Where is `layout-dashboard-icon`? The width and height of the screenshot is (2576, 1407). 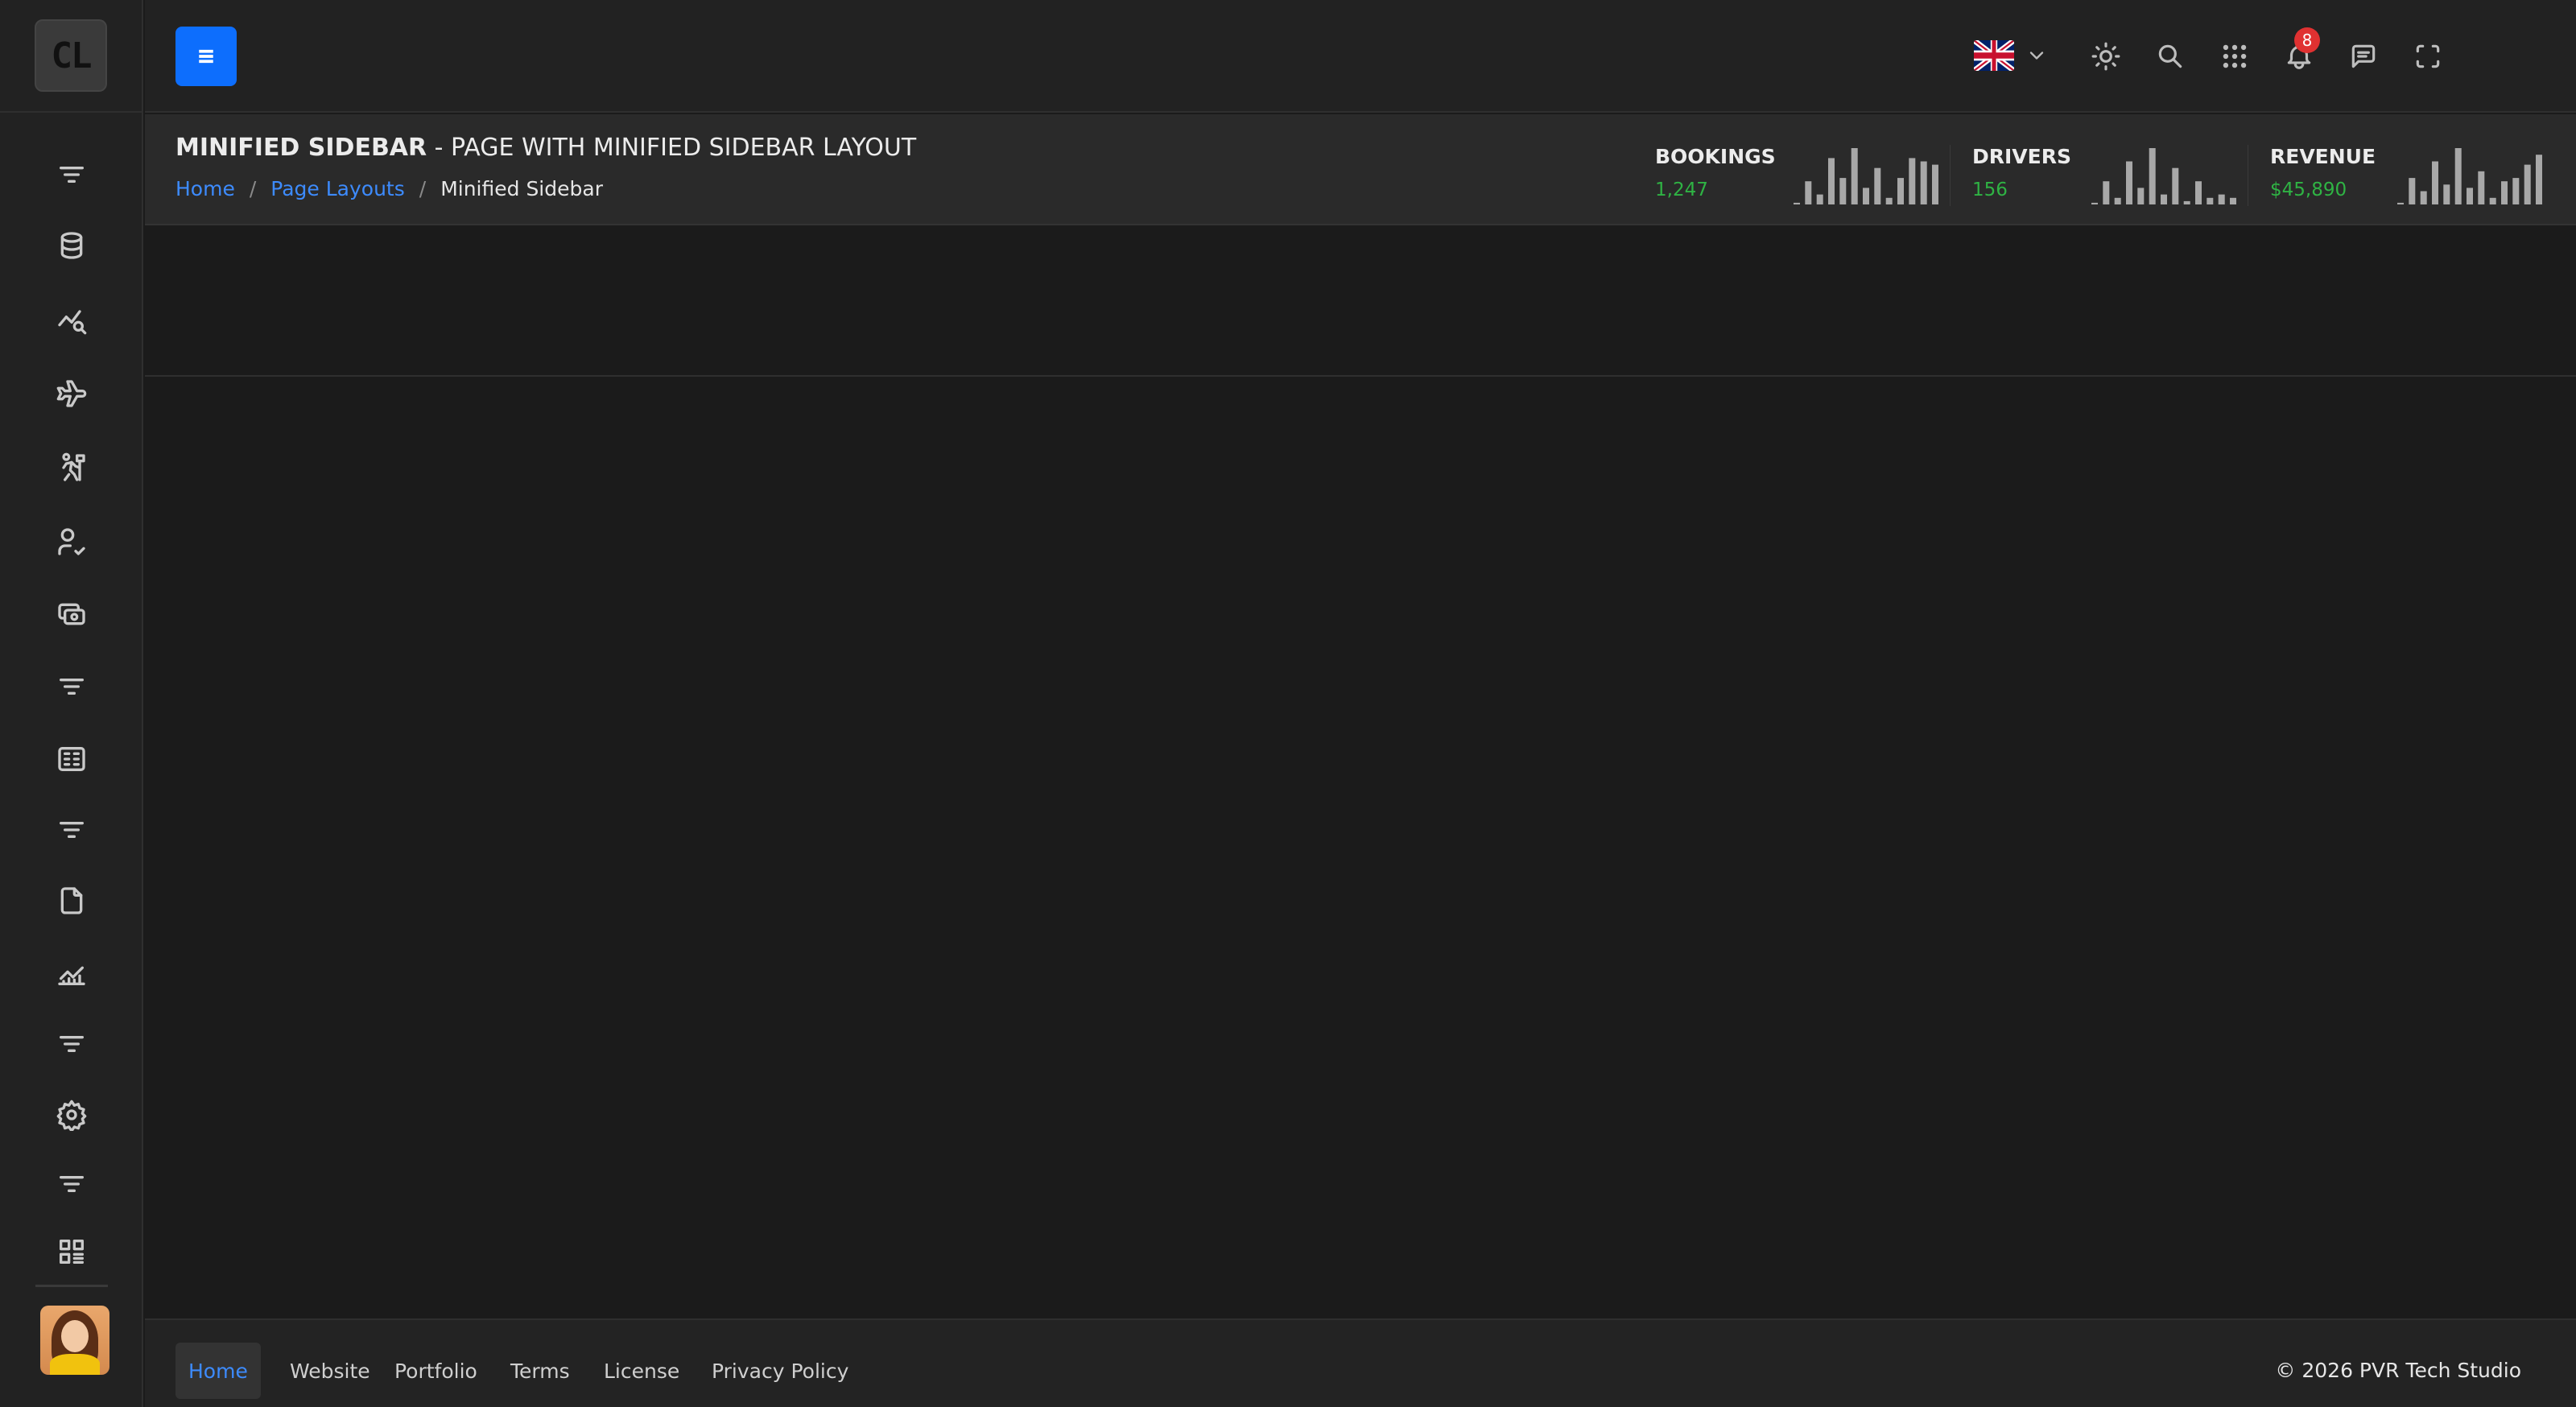
layout-dashboard-icon is located at coordinates (72, 1252).